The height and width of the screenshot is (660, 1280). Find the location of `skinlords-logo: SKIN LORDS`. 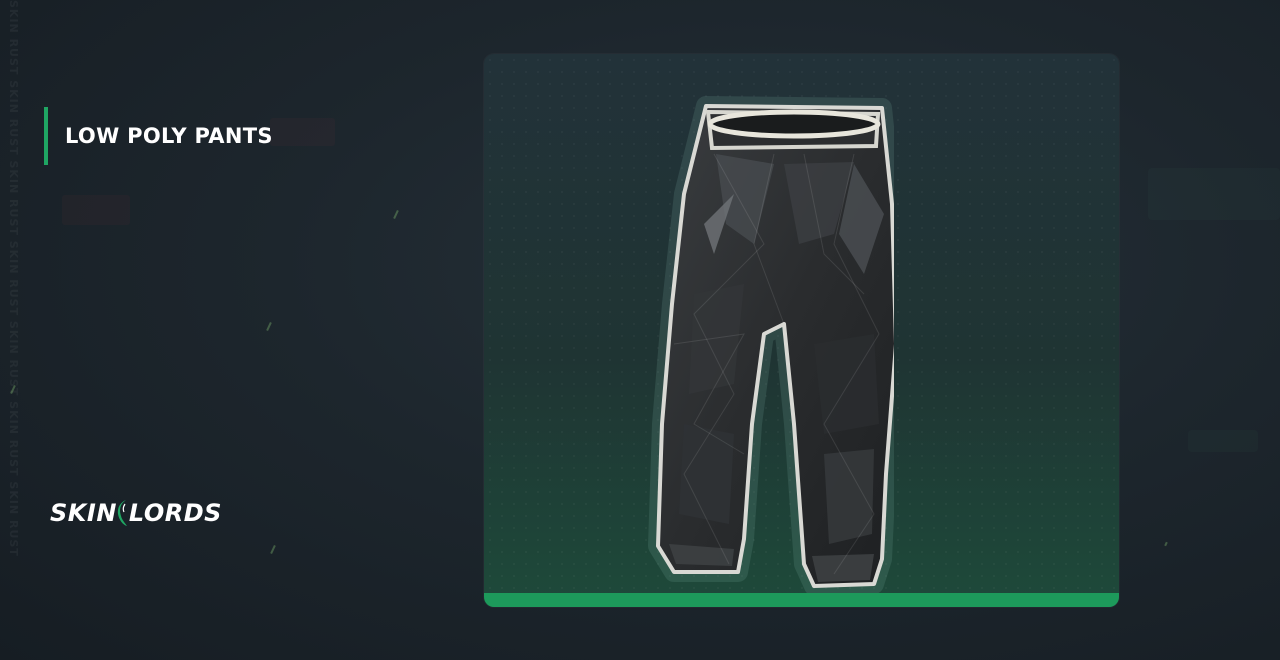

skinlords-logo: SKIN LORDS is located at coordinates (136, 513).